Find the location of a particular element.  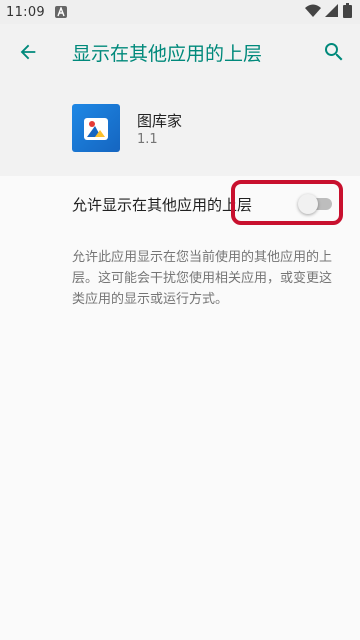

status-bar: 11:09 is located at coordinates (180, 12).